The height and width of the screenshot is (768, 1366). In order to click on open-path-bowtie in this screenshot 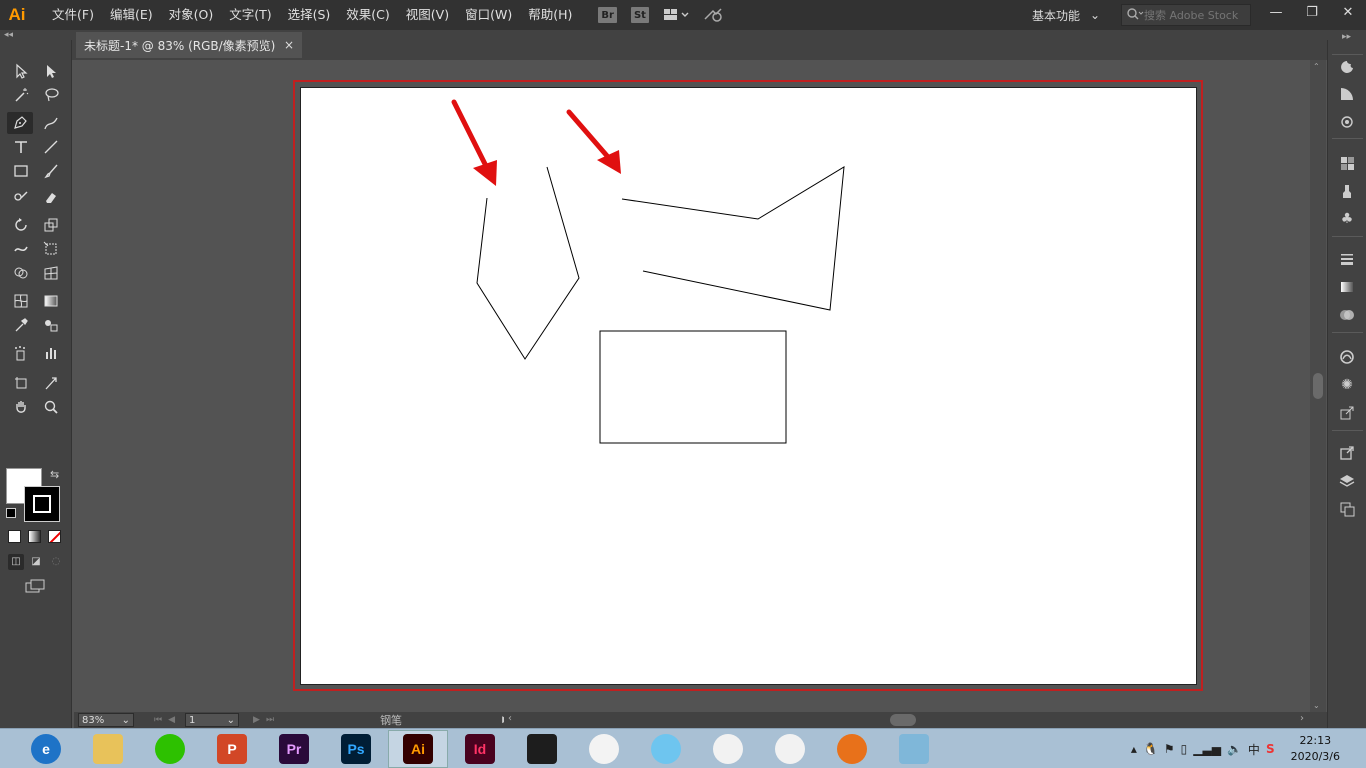, I will do `click(733, 238)`.